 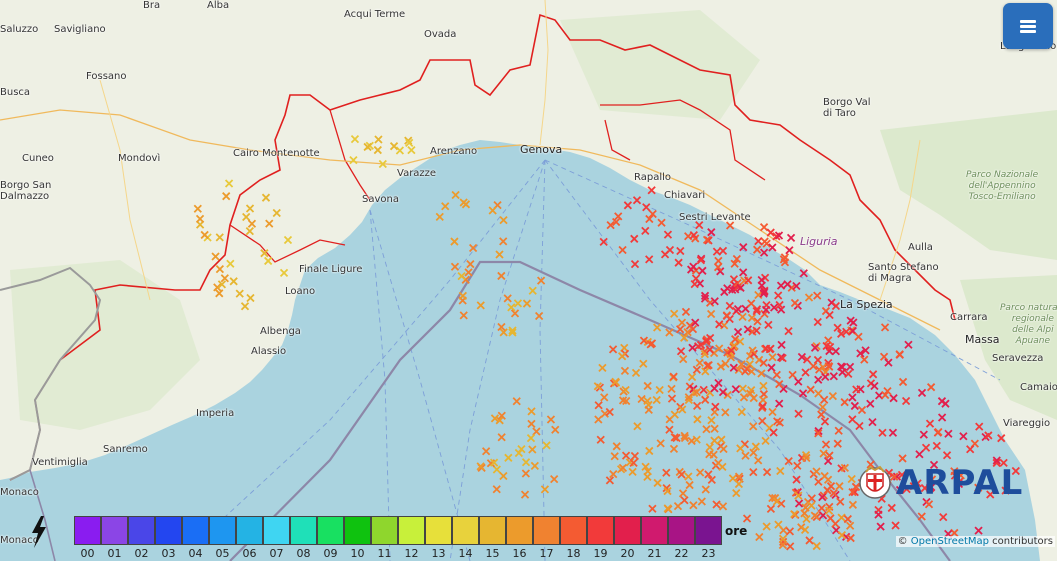 I want to click on legend-hour-item: 19, so click(x=600, y=538).